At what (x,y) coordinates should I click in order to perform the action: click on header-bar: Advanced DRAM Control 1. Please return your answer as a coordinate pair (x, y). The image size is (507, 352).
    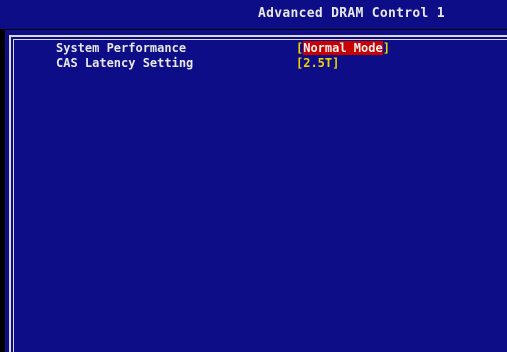
    Looking at the image, I should click on (253, 14).